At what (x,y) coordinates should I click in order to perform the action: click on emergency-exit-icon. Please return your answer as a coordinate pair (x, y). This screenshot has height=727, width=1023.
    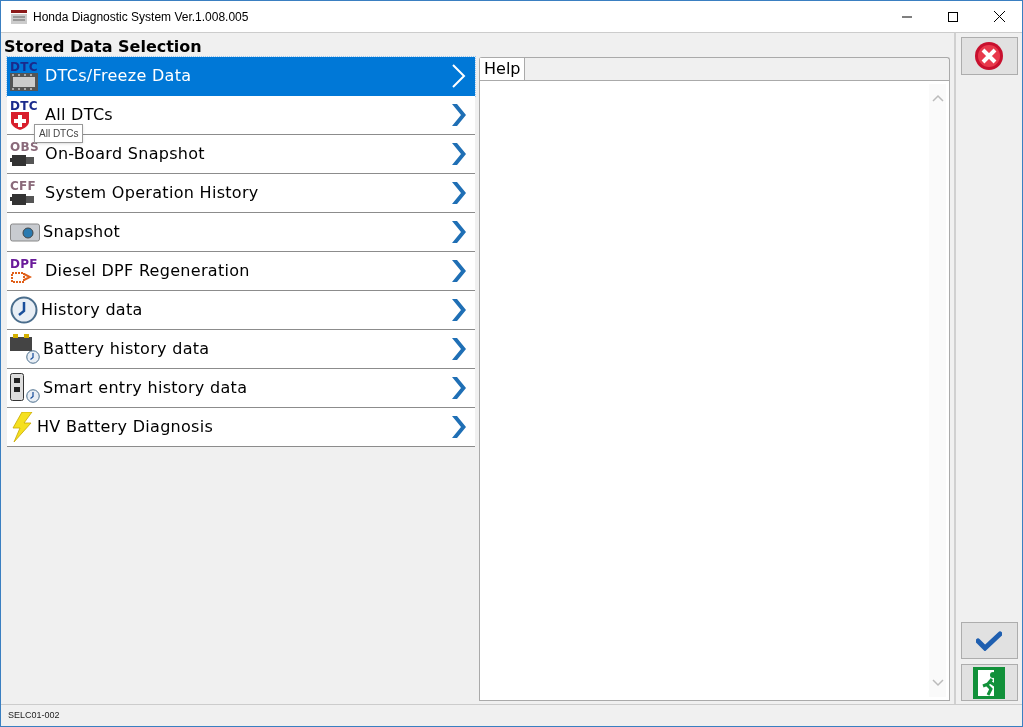
    Looking at the image, I should click on (989, 682).